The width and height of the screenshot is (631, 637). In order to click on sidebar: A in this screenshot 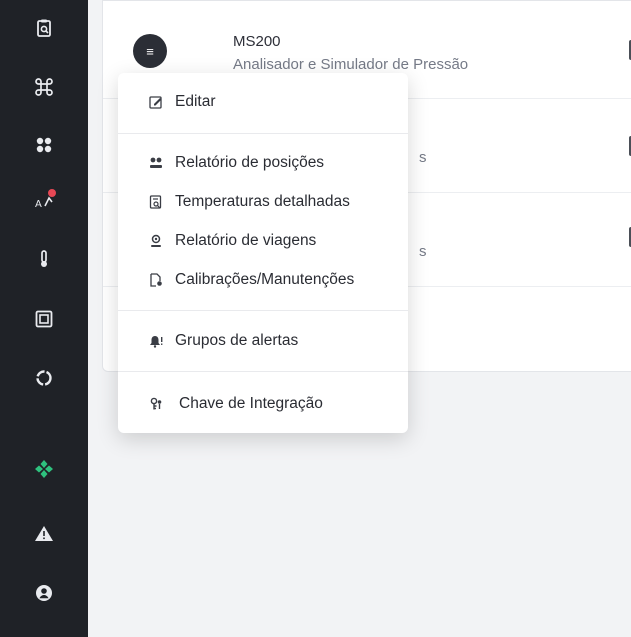, I will do `click(44, 318)`.